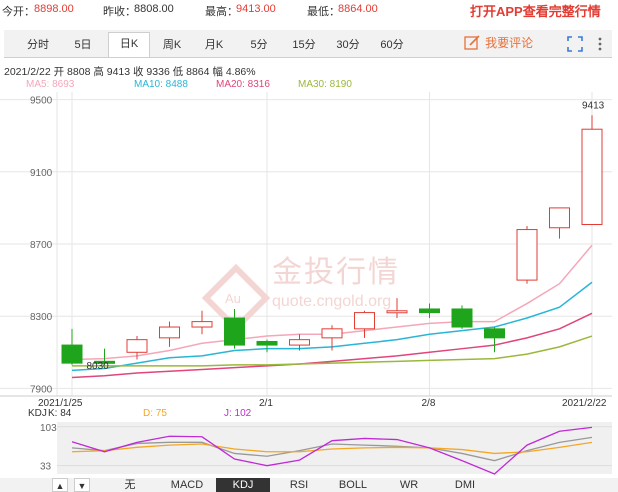 This screenshot has width=618, height=492. What do you see at coordinates (155, 413) in the screenshot?
I see `kdj-d-label: D: 75` at bounding box center [155, 413].